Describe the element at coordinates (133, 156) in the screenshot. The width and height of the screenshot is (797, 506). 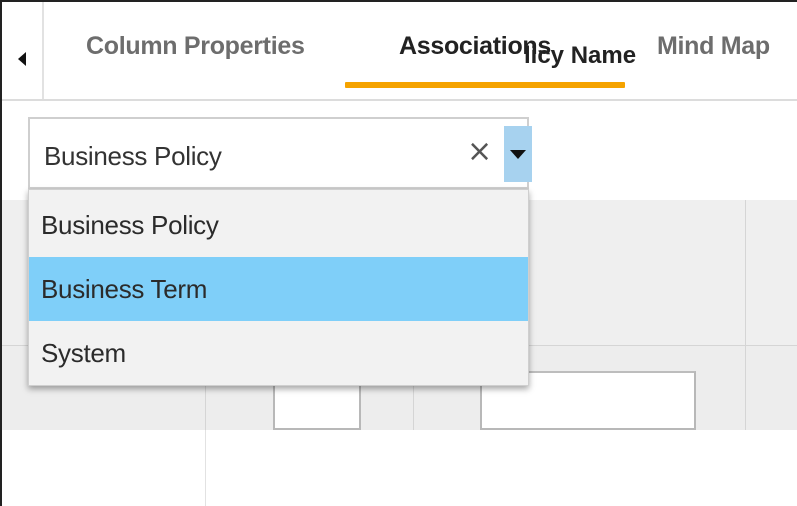
I see `select-value: Business Policy` at that location.